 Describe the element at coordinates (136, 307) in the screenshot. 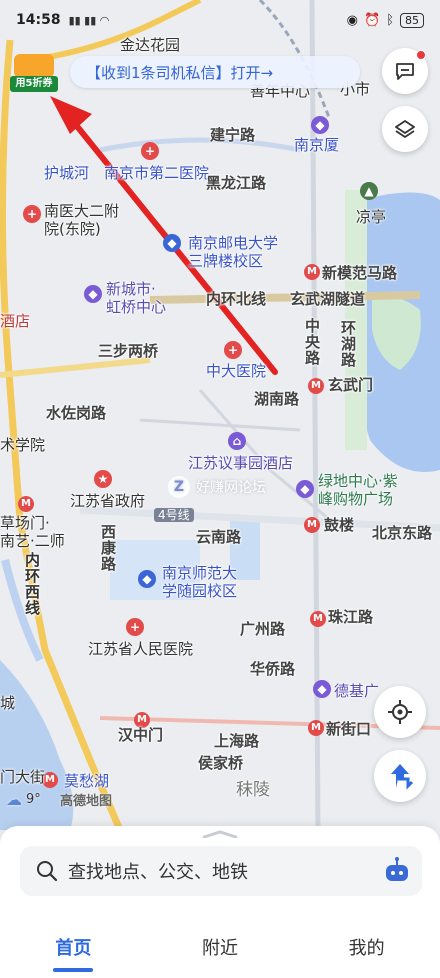

I see `map-label: 虹桥中心` at that location.